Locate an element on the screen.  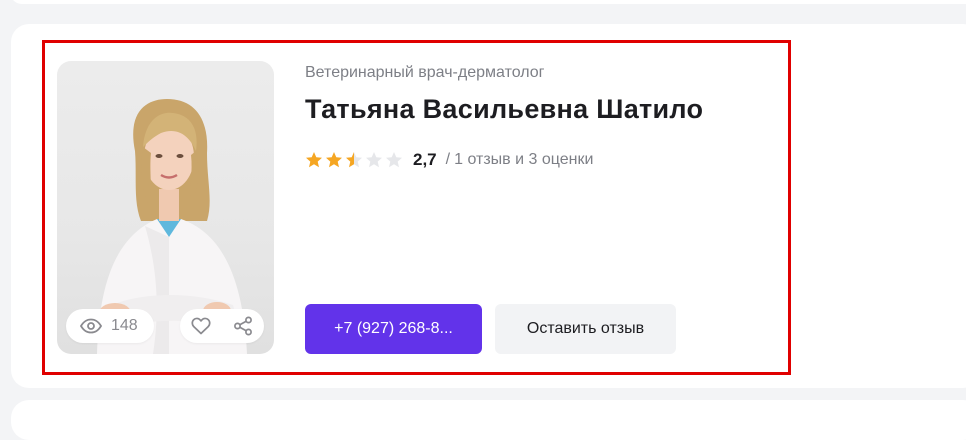
previous-card is located at coordinates (488, 2).